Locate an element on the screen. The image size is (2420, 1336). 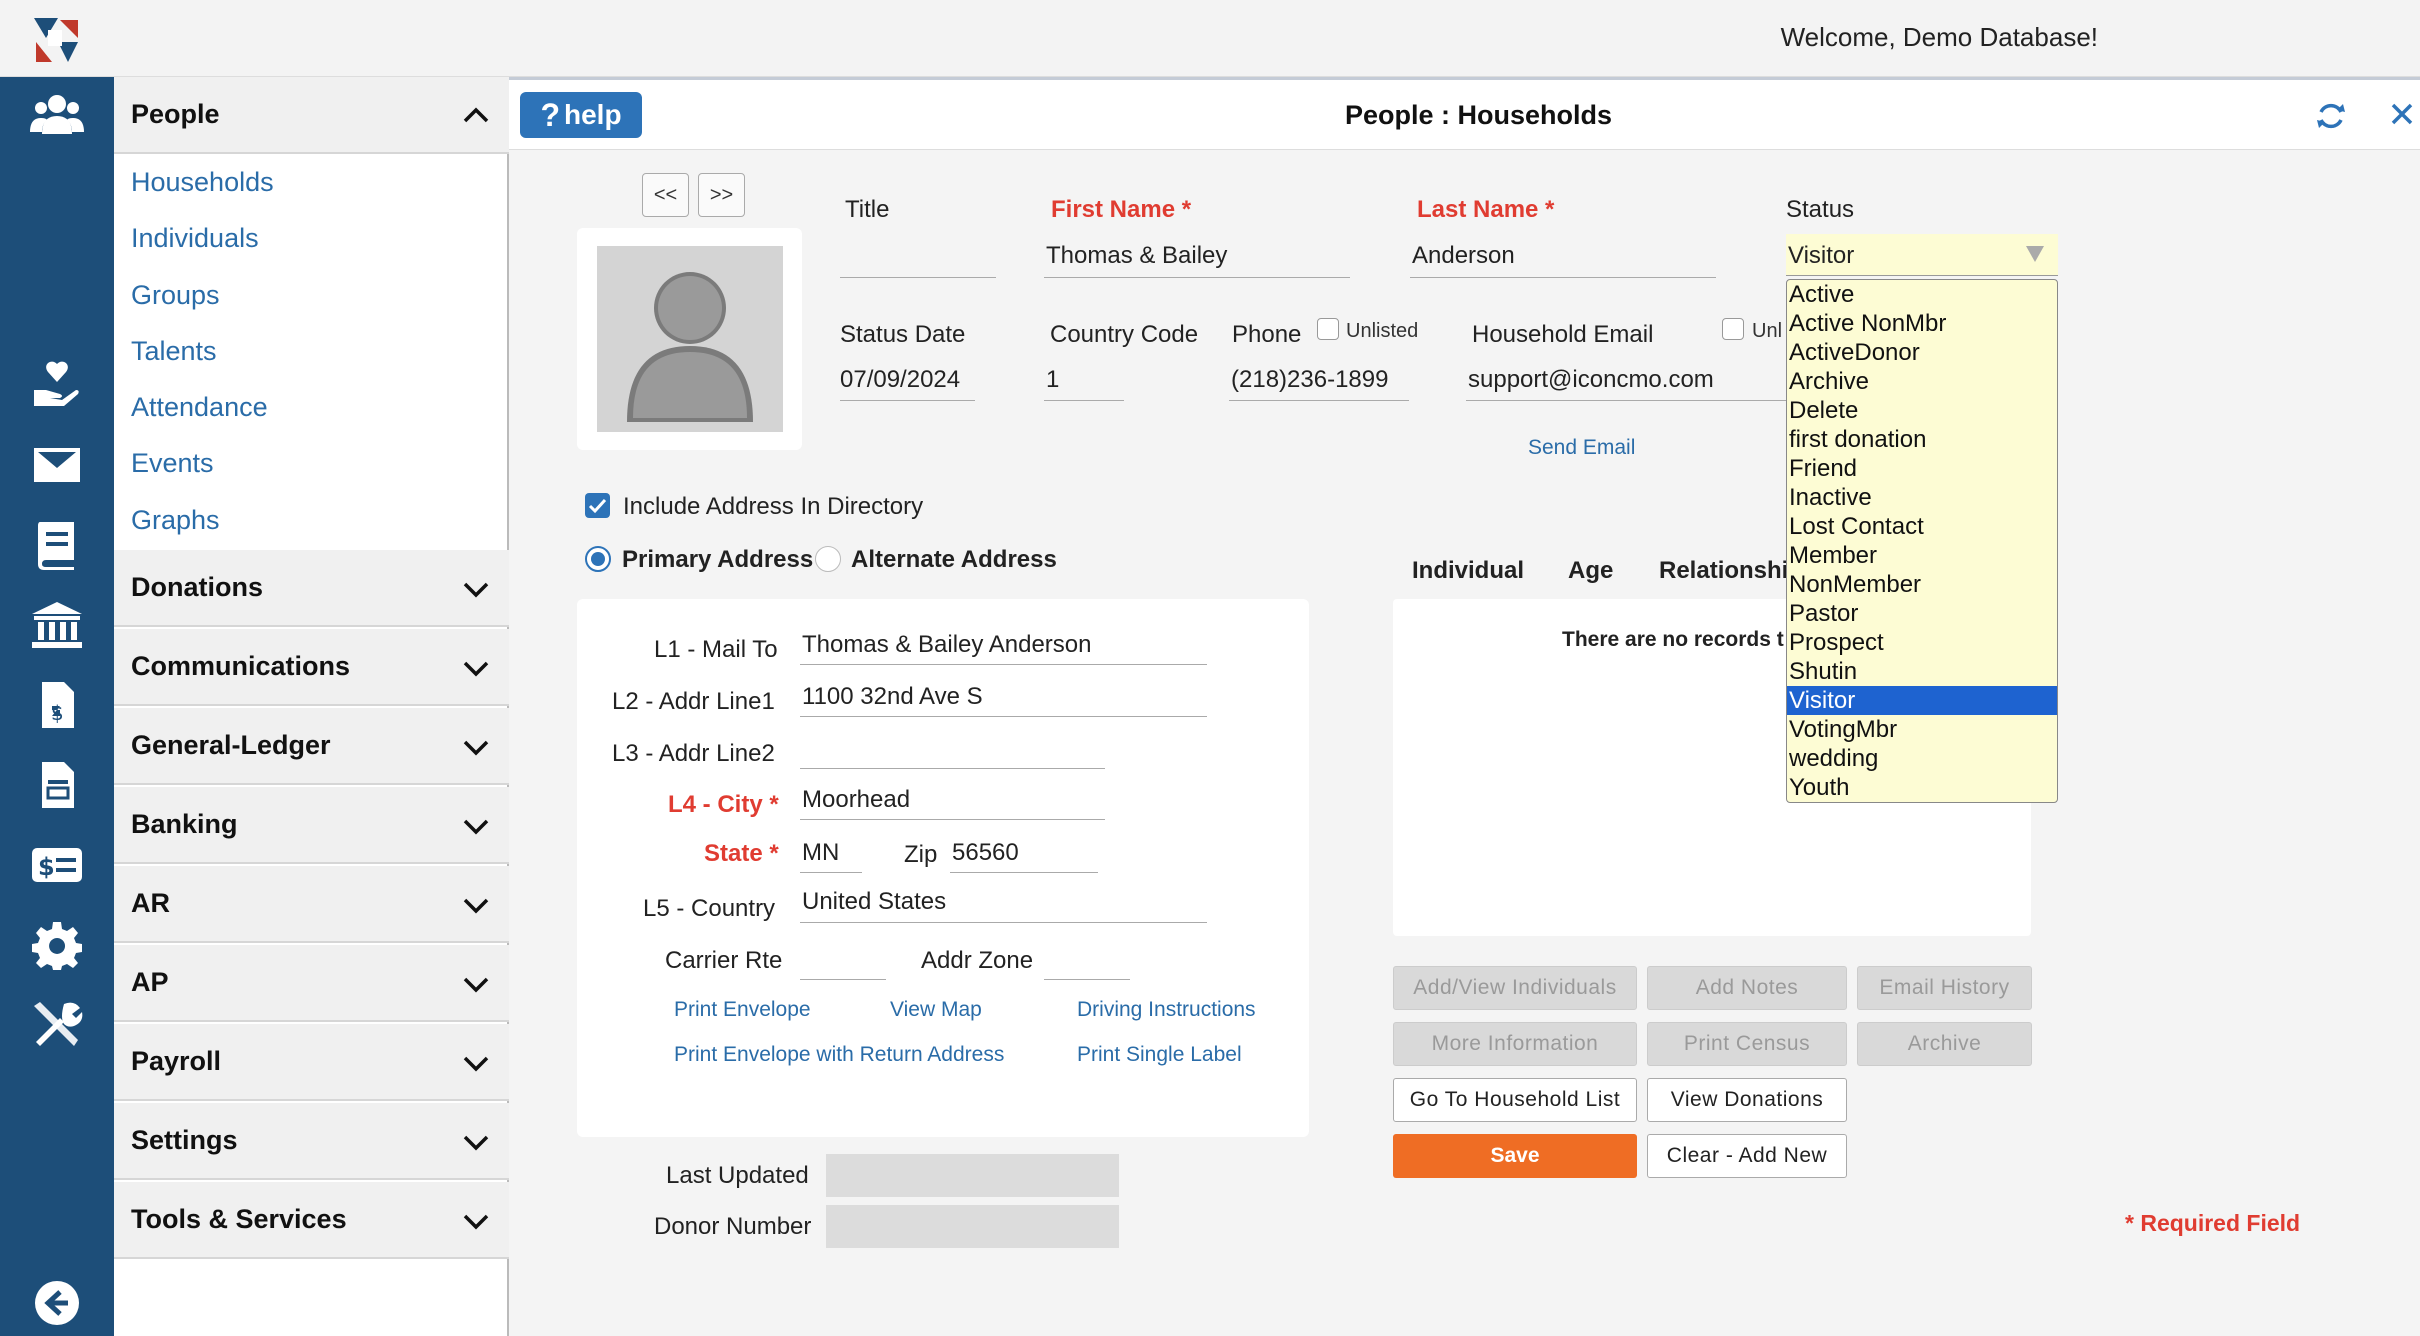
status-option: Delete is located at coordinates (1922, 410).